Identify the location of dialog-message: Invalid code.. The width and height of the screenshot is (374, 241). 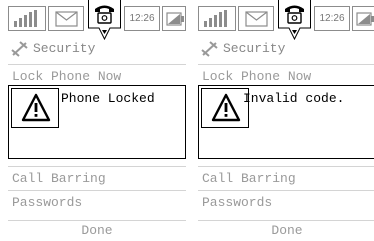
(294, 98).